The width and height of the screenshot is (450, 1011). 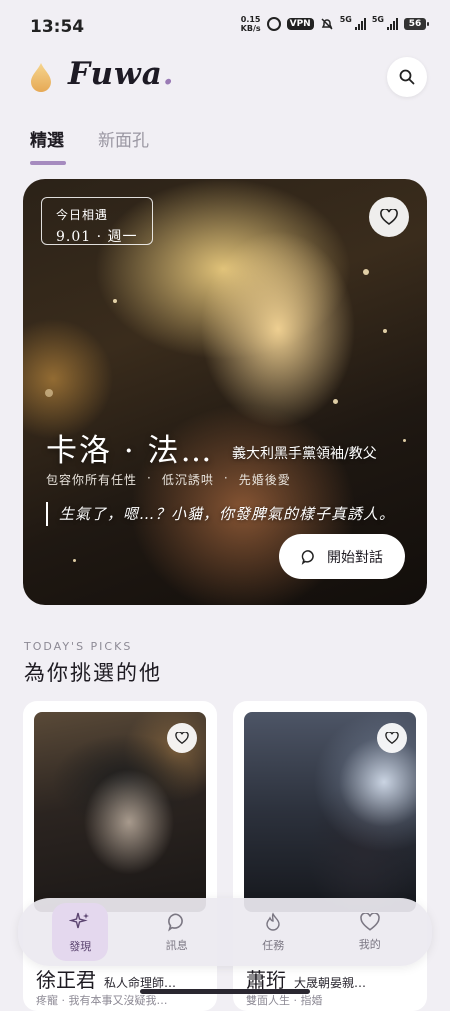 What do you see at coordinates (123, 138) in the screenshot?
I see `tab-new-faces: 新面孔` at bounding box center [123, 138].